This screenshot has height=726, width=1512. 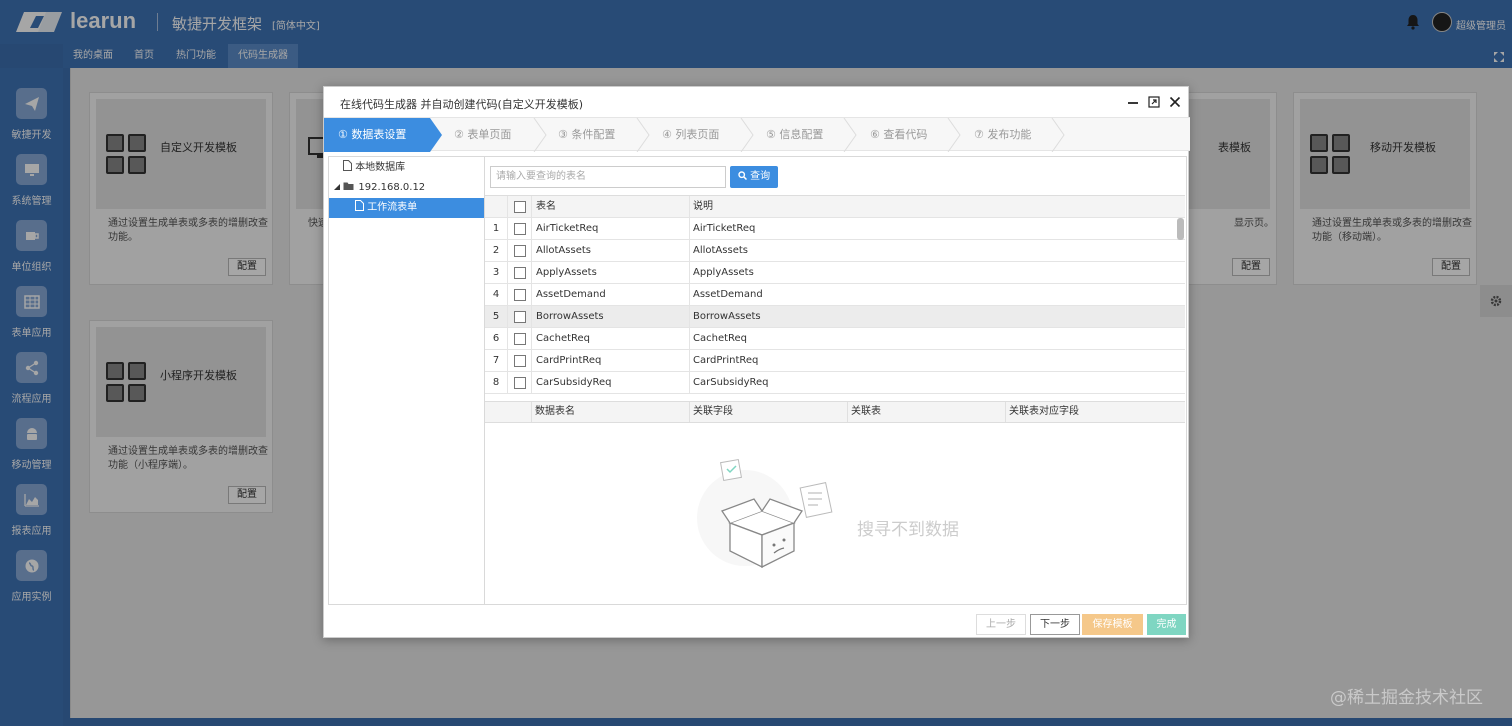 What do you see at coordinates (1095, 412) in the screenshot?
I see `column-header: 关联表对应字段` at bounding box center [1095, 412].